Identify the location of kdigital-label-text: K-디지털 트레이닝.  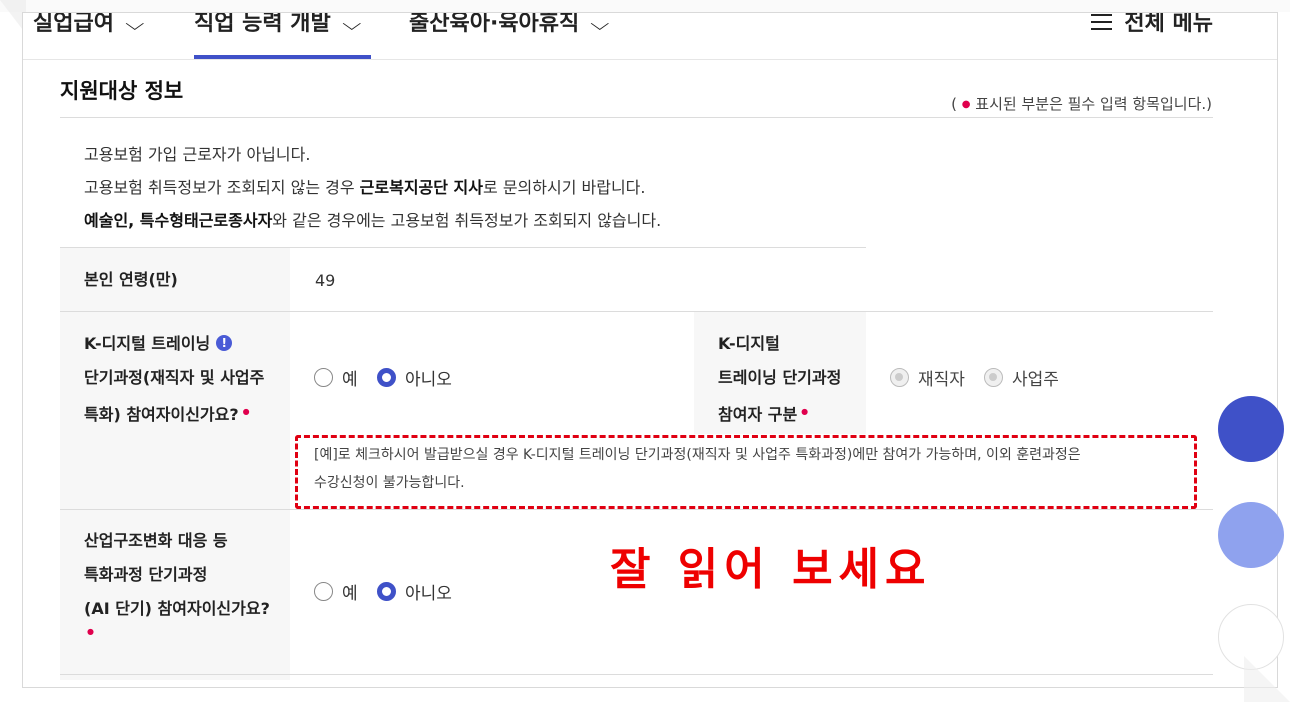
(147, 343).